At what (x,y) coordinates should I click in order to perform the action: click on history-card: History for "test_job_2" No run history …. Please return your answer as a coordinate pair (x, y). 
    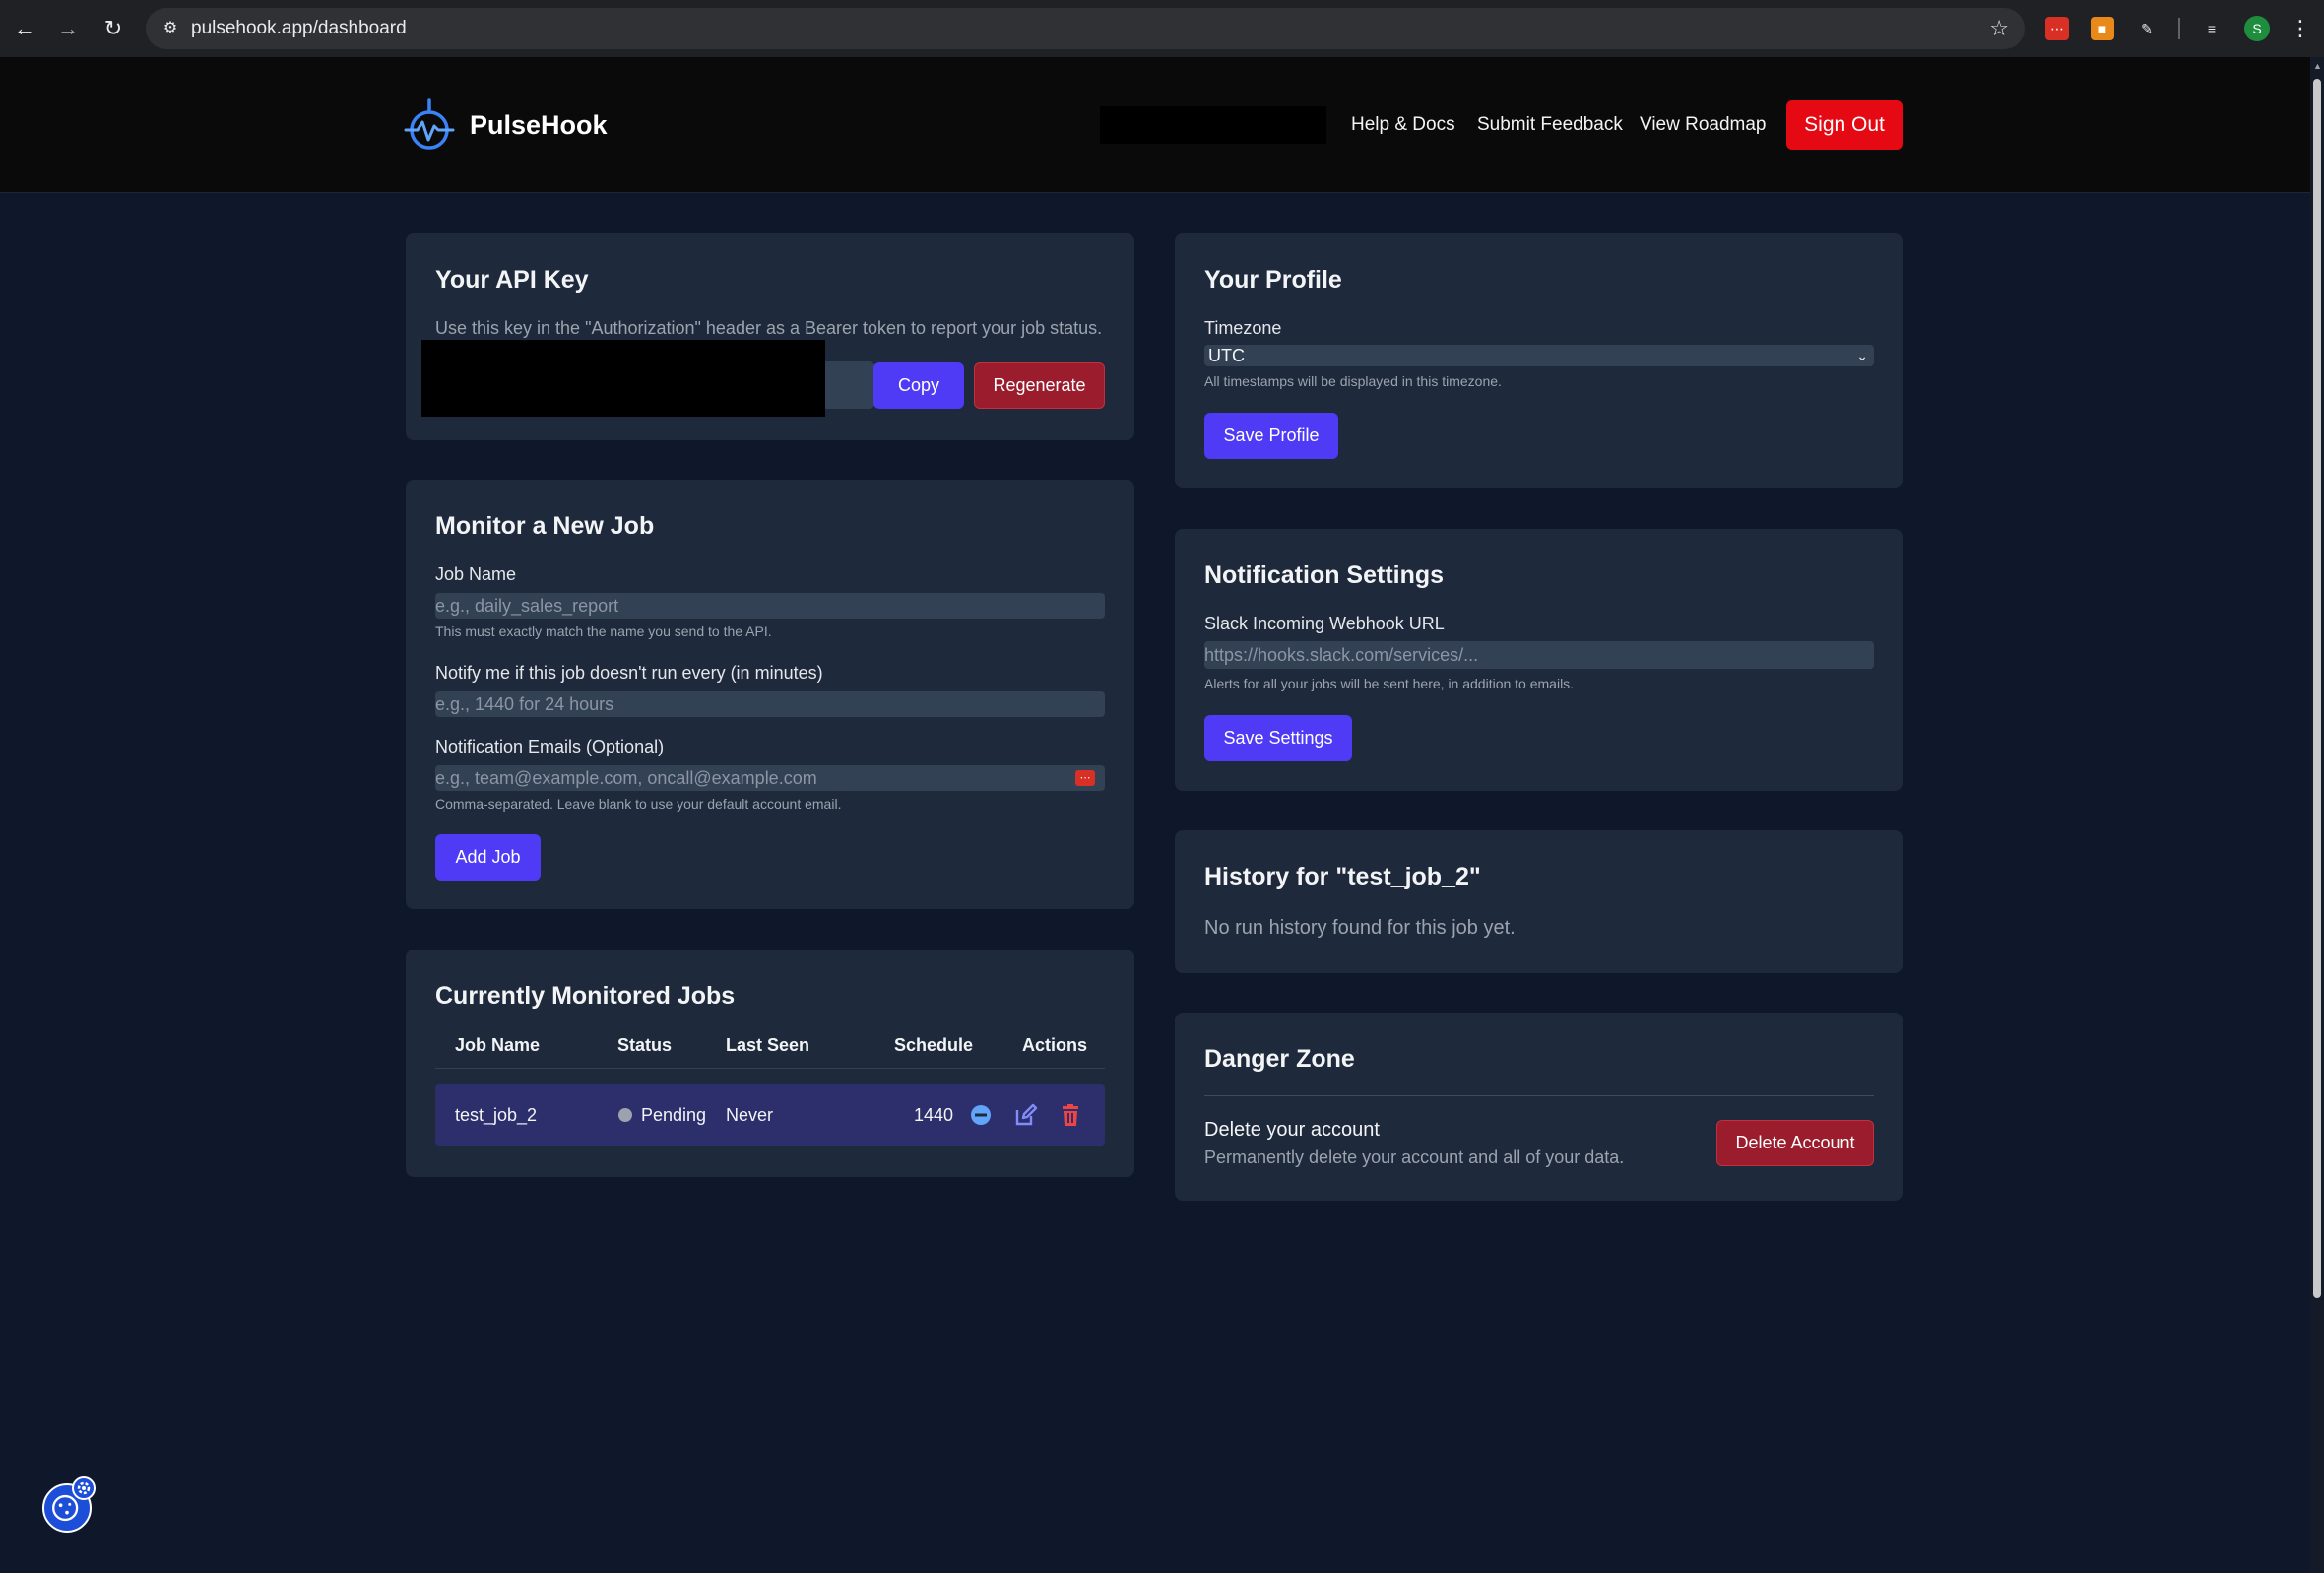
    Looking at the image, I should click on (1539, 902).